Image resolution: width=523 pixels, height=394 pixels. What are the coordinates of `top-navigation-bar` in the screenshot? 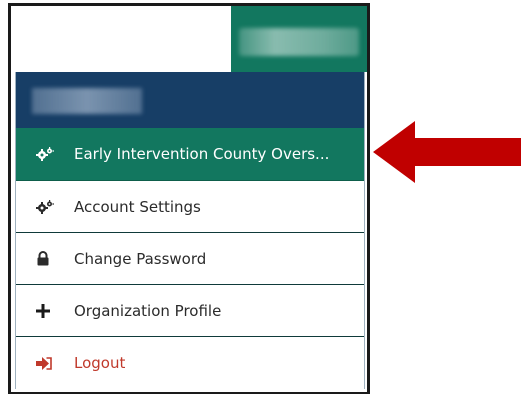 It's located at (189, 39).